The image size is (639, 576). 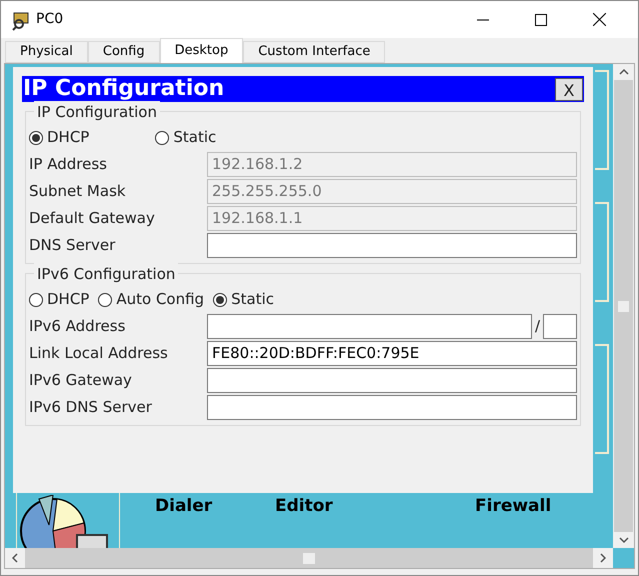 What do you see at coordinates (314, 52) in the screenshot?
I see `tab: Custom Interface` at bounding box center [314, 52].